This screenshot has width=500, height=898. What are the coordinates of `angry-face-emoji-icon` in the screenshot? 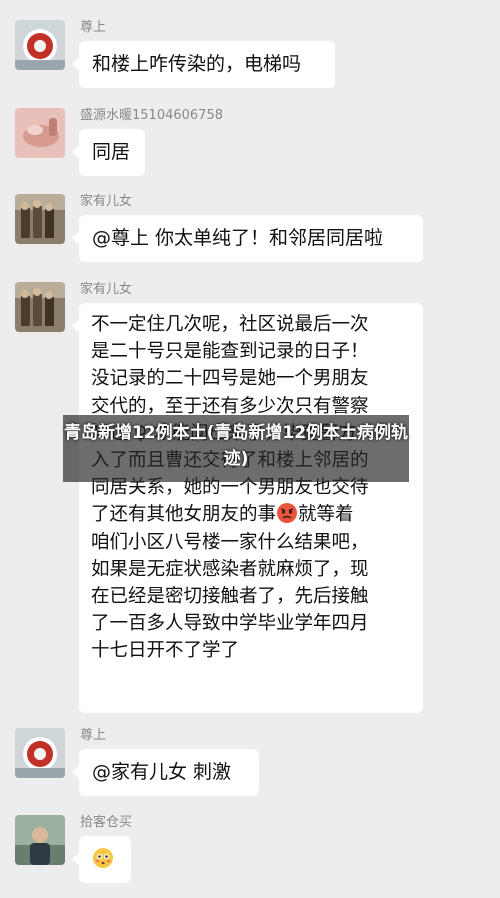 It's located at (287, 513).